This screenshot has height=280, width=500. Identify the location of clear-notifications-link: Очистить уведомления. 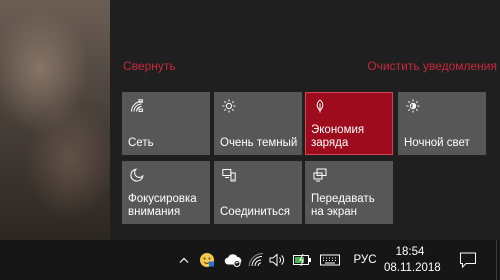
(432, 66).